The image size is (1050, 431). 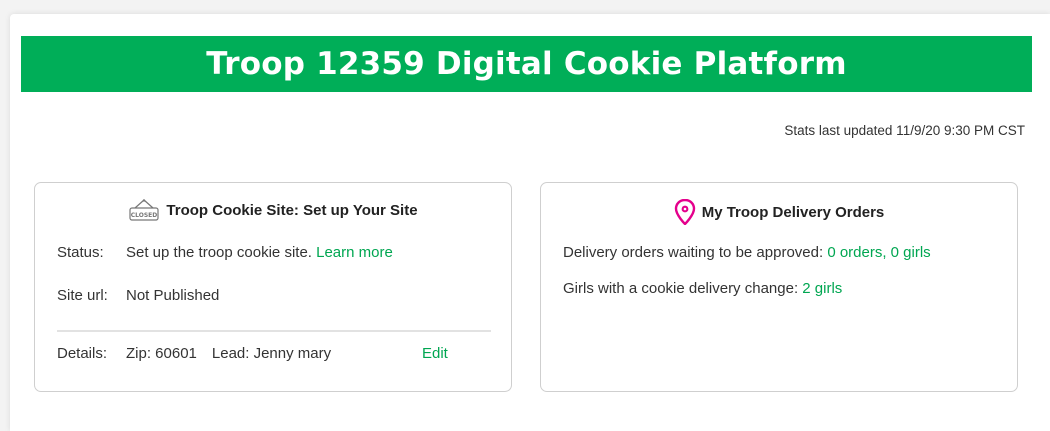 I want to click on page-banner: Troop 12359 Digital Cookie Platform, so click(x=526, y=64).